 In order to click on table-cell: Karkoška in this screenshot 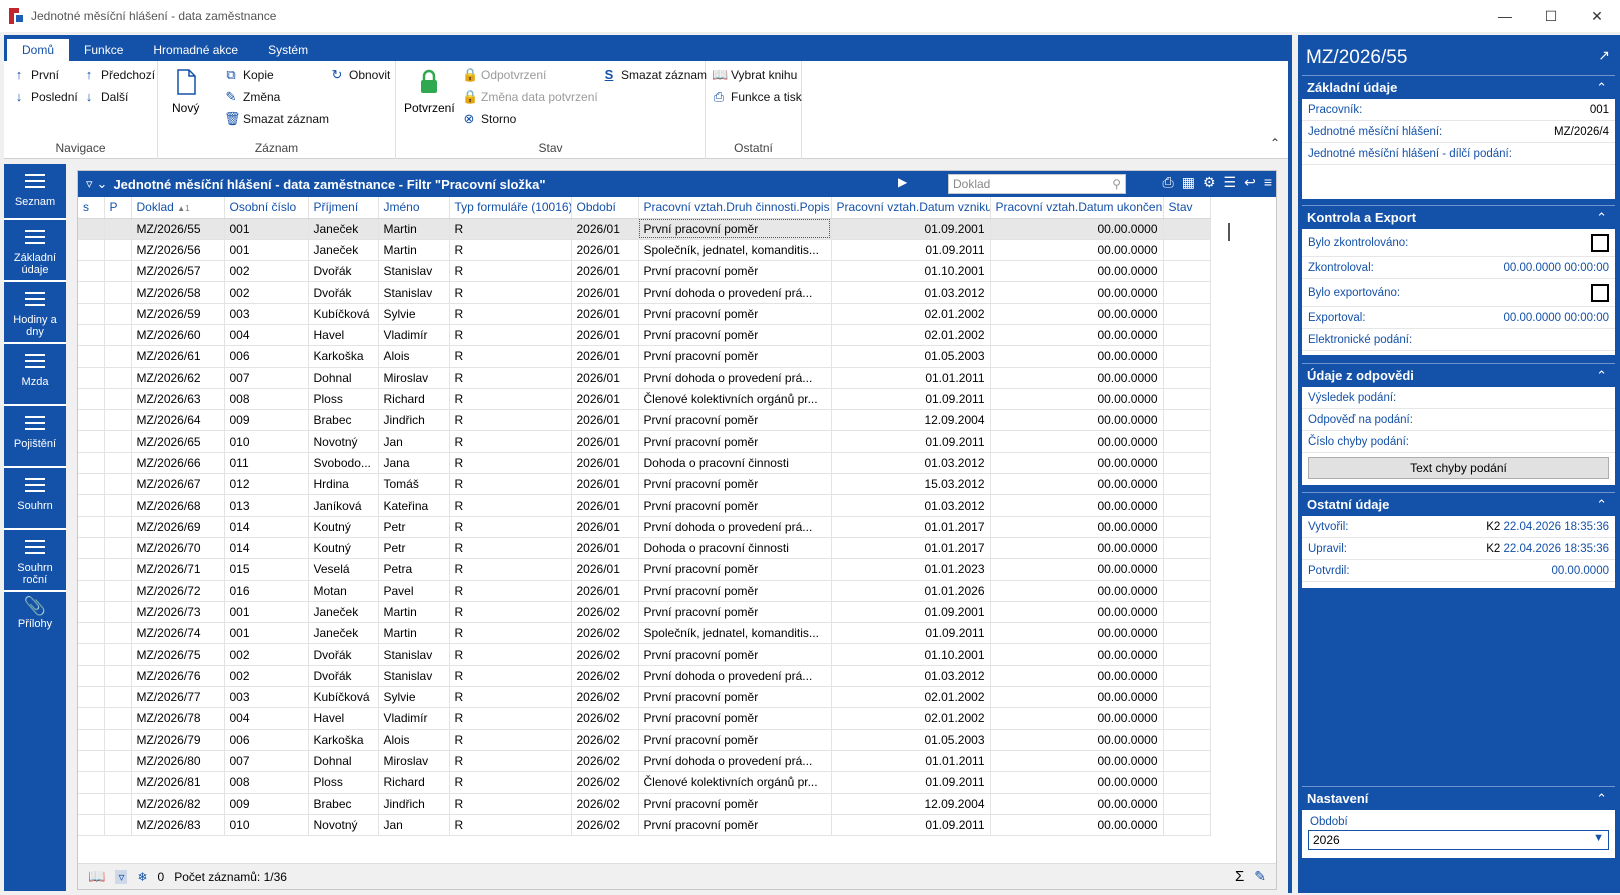, I will do `click(343, 740)`.